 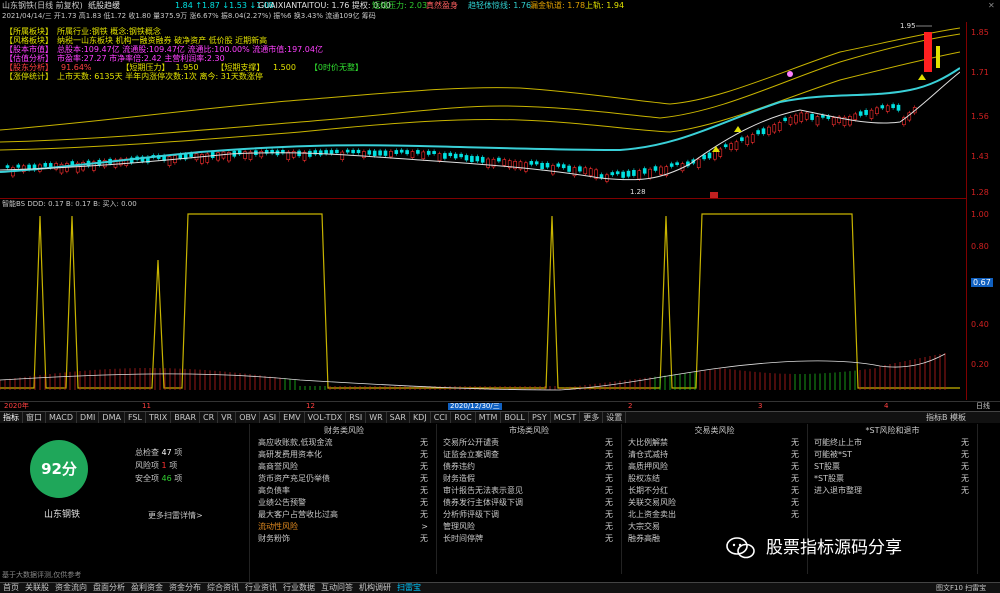 I want to click on risk-item: 高应收账款,低现金流 无, so click(x=344, y=443).